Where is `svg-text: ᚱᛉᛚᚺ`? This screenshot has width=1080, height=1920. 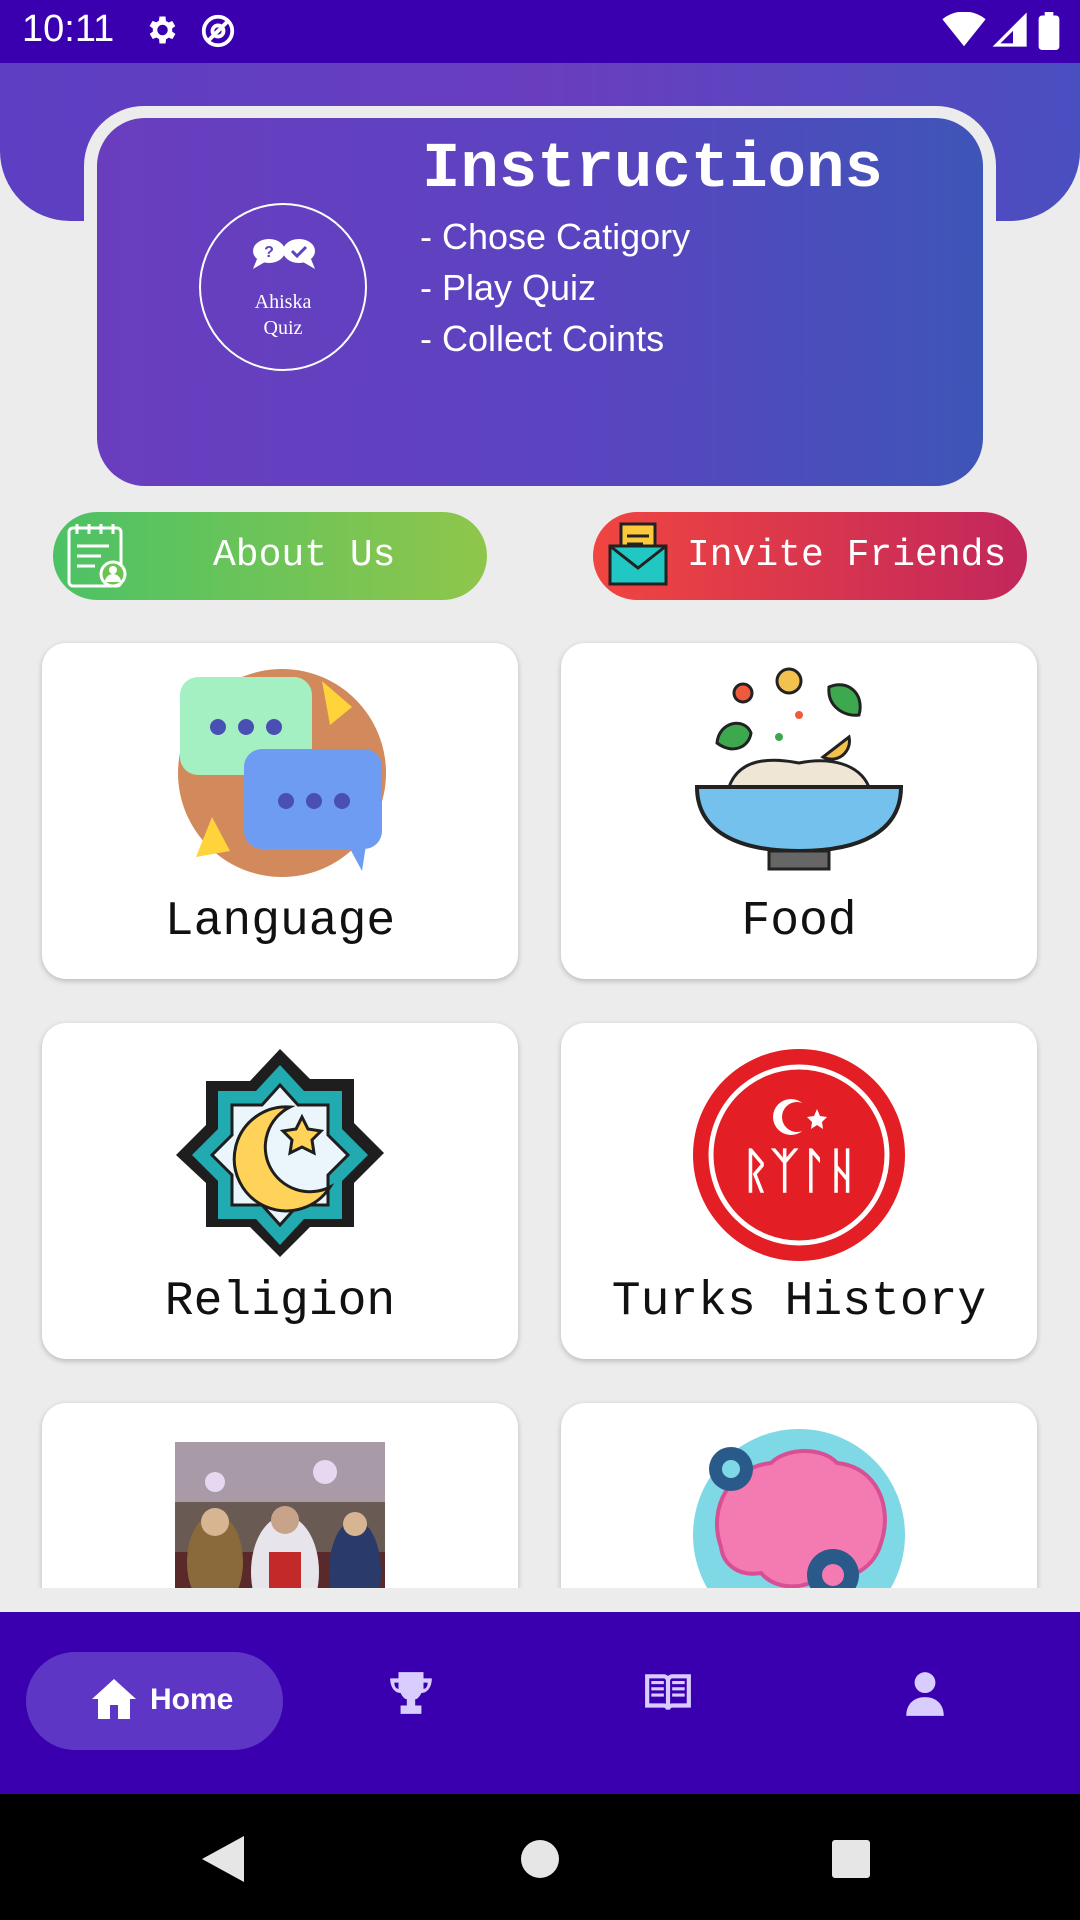
svg-text: ᚱᛉᛚᚺ is located at coordinates (798, 1171).